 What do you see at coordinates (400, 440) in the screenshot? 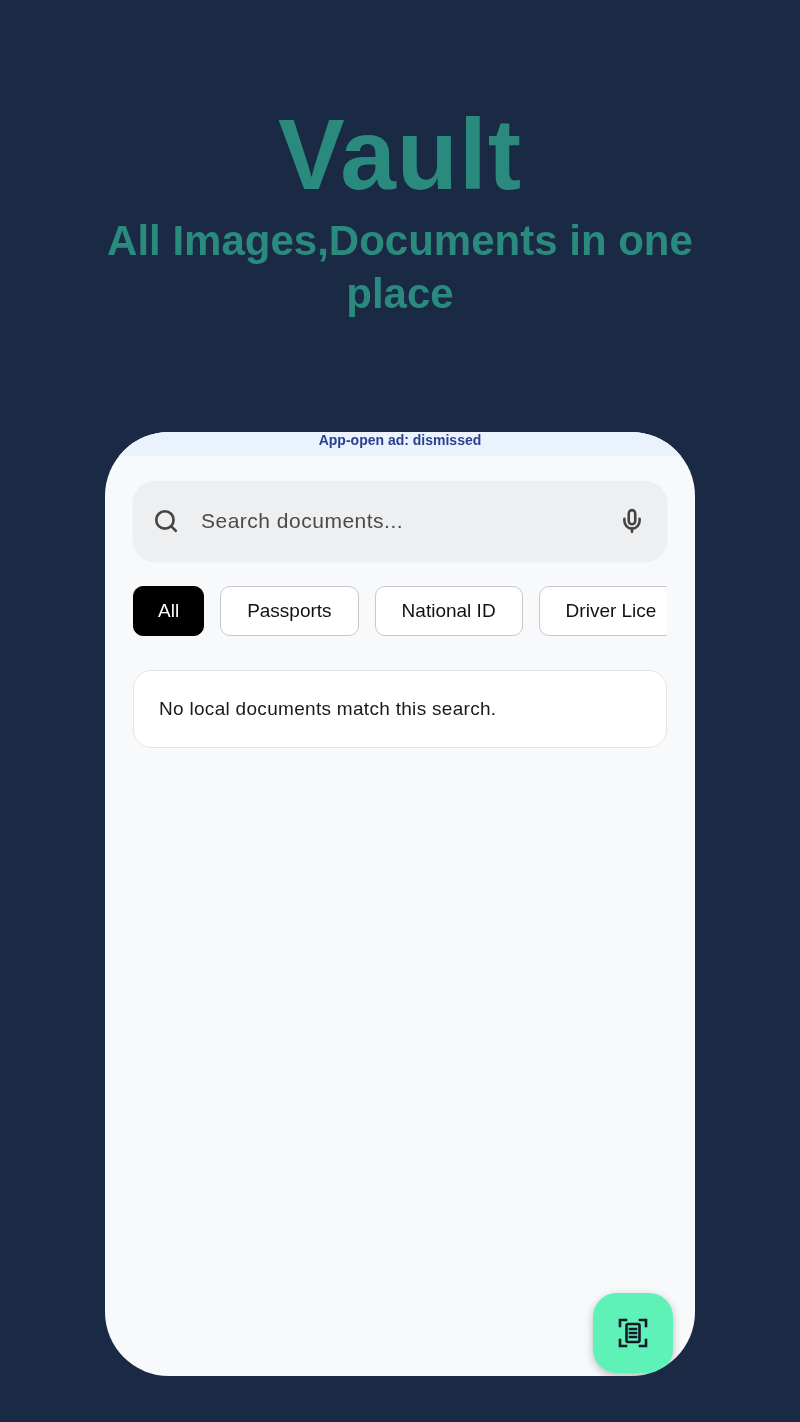
I see `ad-status-text: App-open ad: dismissed` at bounding box center [400, 440].